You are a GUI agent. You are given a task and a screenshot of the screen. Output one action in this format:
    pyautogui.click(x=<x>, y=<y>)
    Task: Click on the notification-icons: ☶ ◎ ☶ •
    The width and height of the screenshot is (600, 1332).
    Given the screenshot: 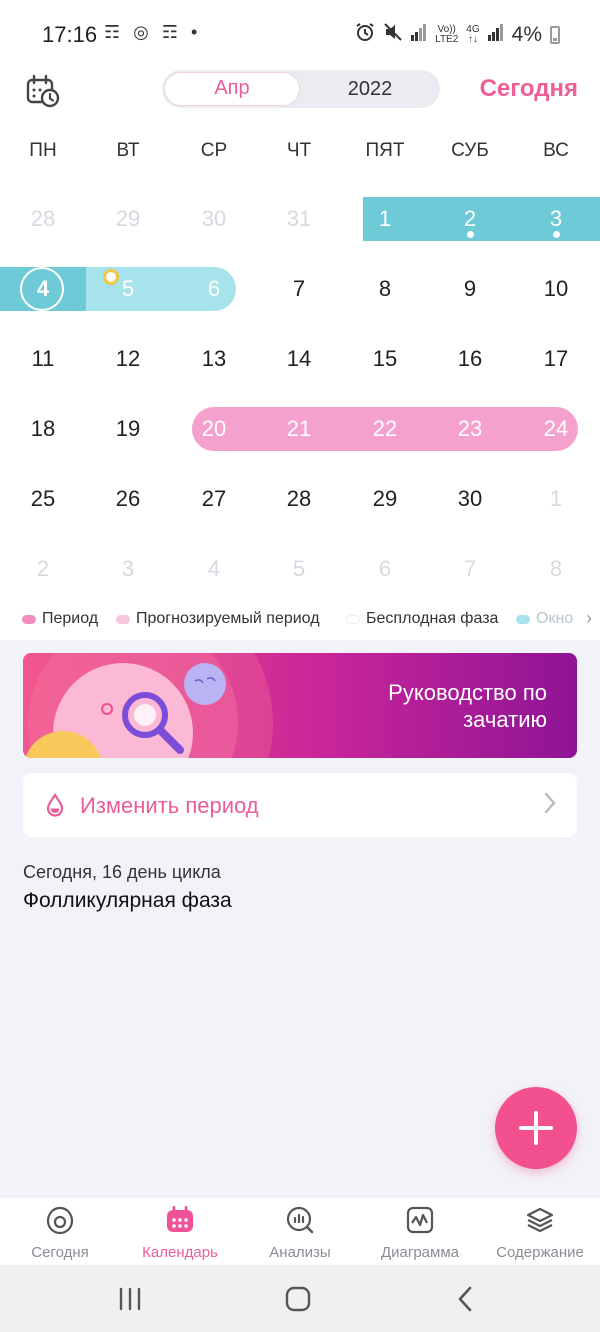 What is the action you would take?
    pyautogui.click(x=153, y=32)
    